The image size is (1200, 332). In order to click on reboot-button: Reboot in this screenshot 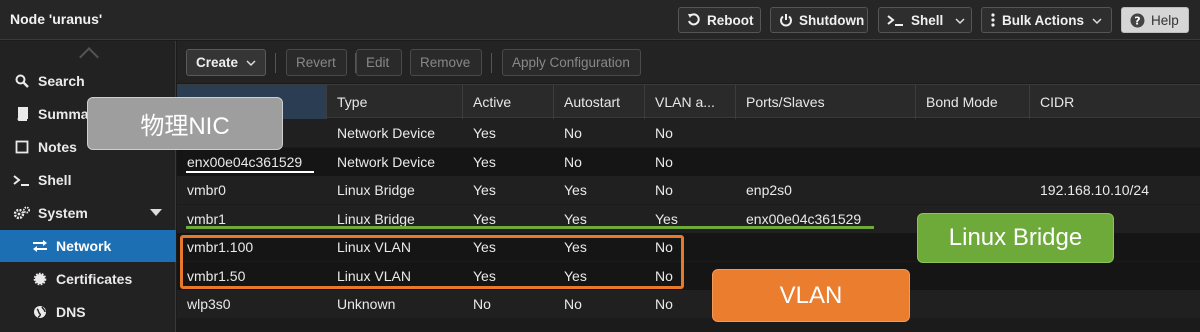, I will do `click(719, 20)`.